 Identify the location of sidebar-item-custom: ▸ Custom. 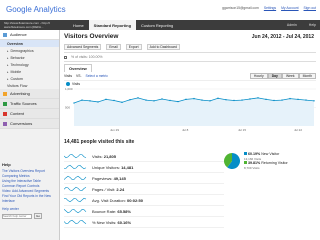
(29, 78).